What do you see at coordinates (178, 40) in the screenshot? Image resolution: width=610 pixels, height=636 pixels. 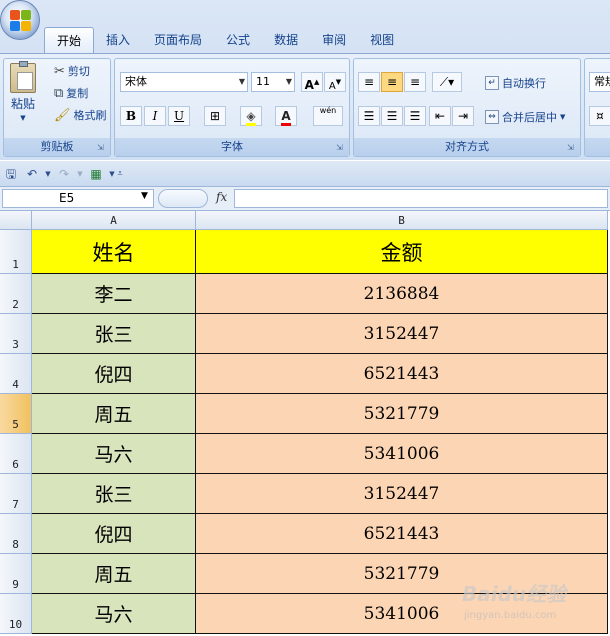 I see `tab-page-layout: 页面布局` at bounding box center [178, 40].